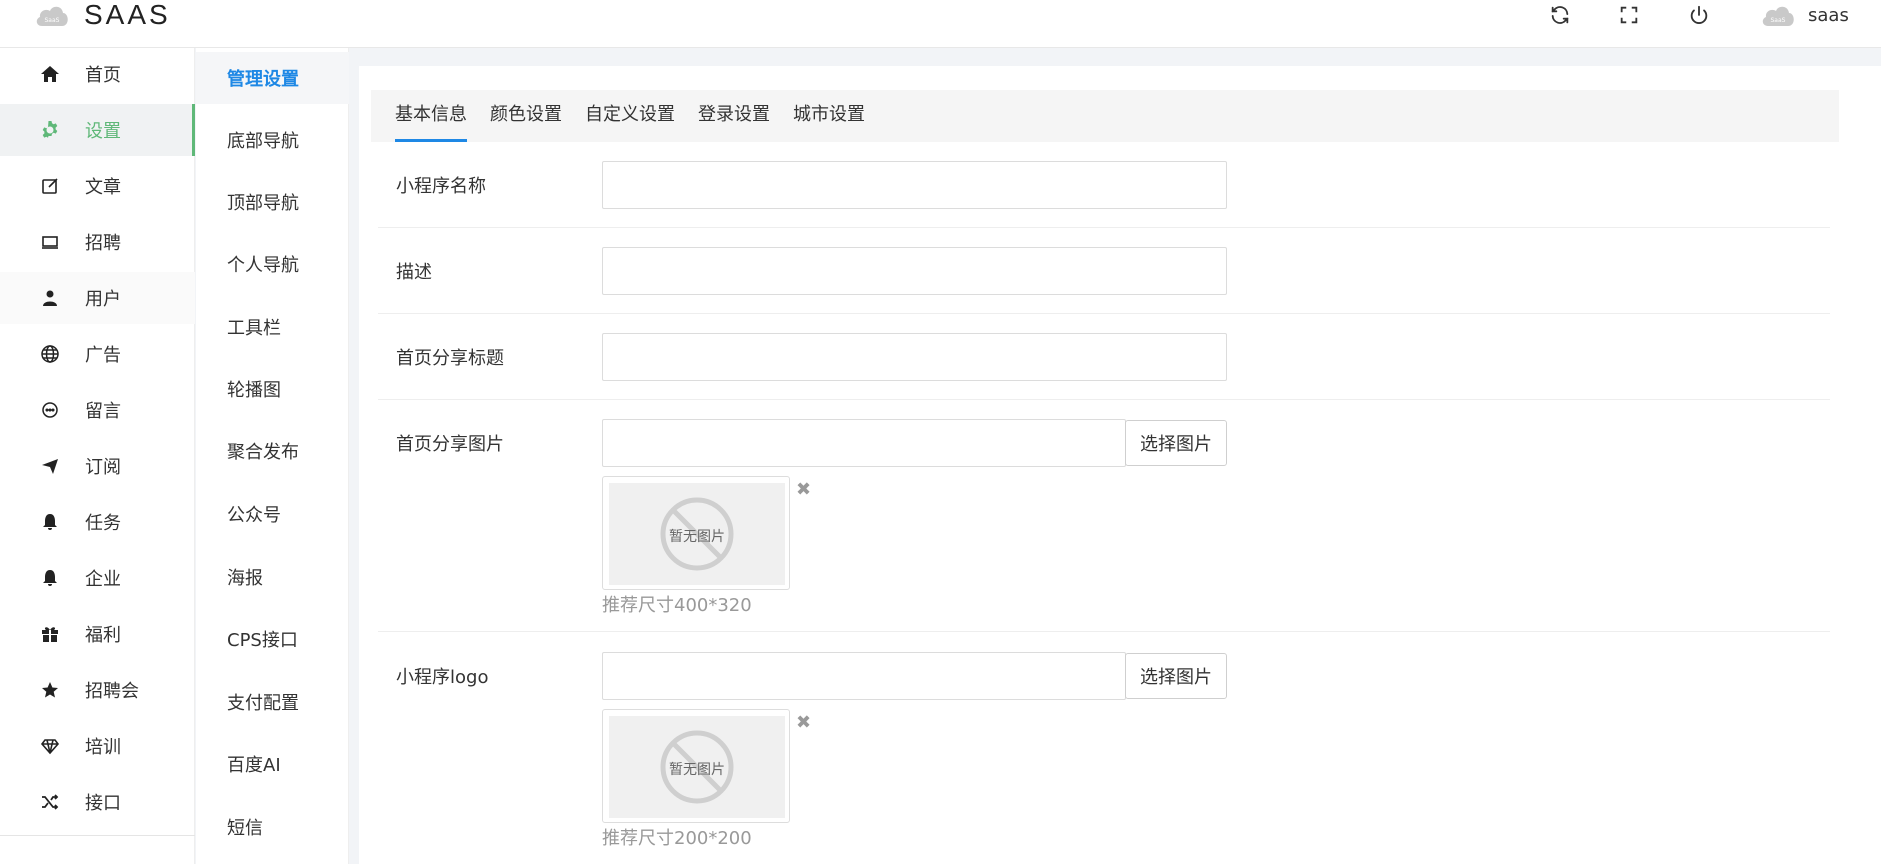 This screenshot has width=1881, height=864. I want to click on app-title: SAAS, so click(127, 15).